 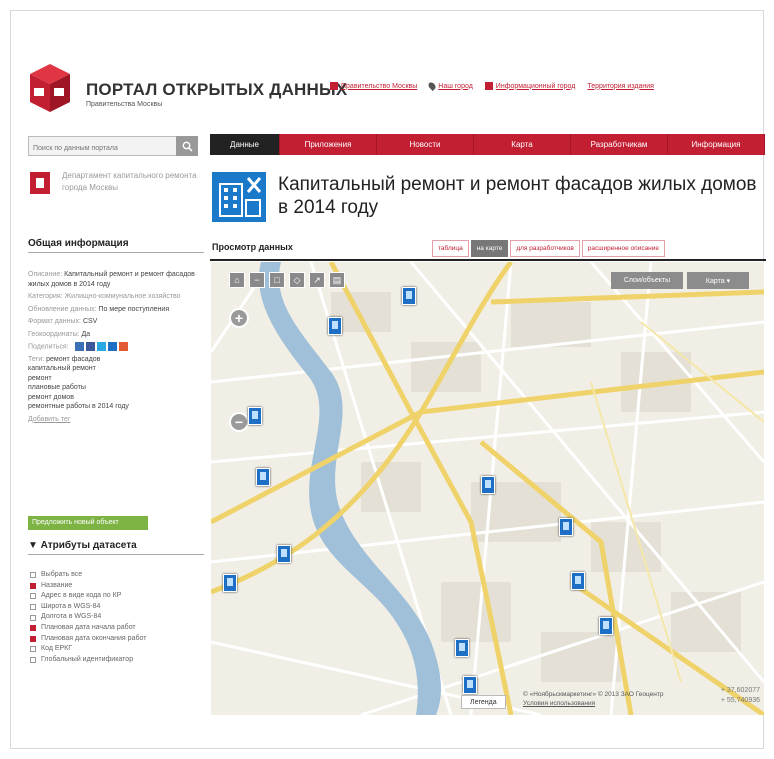 I want to click on add-tag-link: Добавить тег, so click(x=116, y=420).